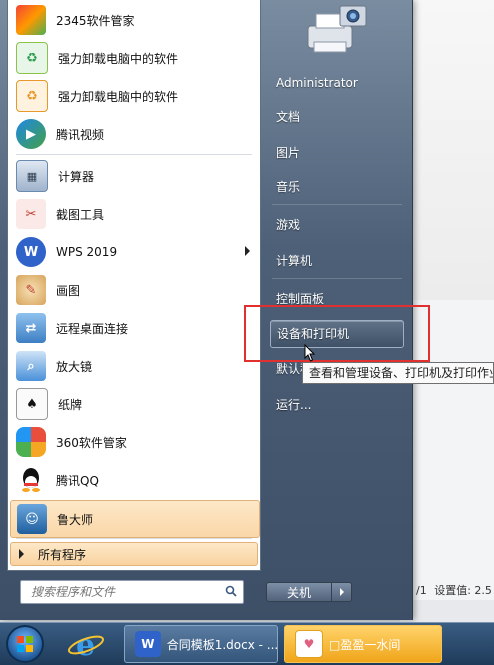 This screenshot has height=665, width=494. What do you see at coordinates (134, 328) in the screenshot?
I see `program-remote-desktop: ⇄ 远程桌面连接` at bounding box center [134, 328].